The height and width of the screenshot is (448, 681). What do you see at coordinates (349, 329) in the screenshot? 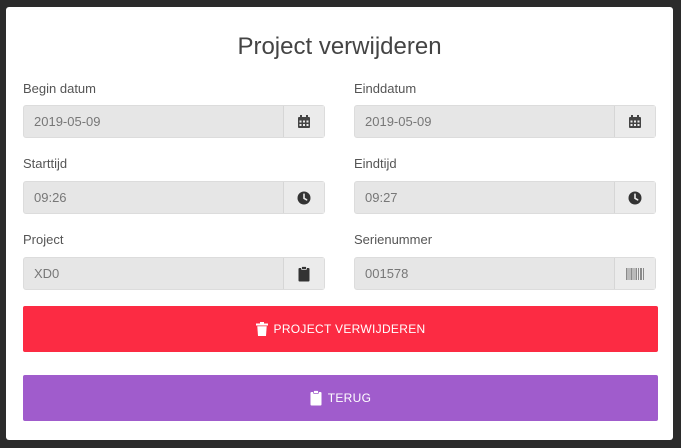
I see `delete-project-label: PROJECT VERWIJDEREN` at bounding box center [349, 329].